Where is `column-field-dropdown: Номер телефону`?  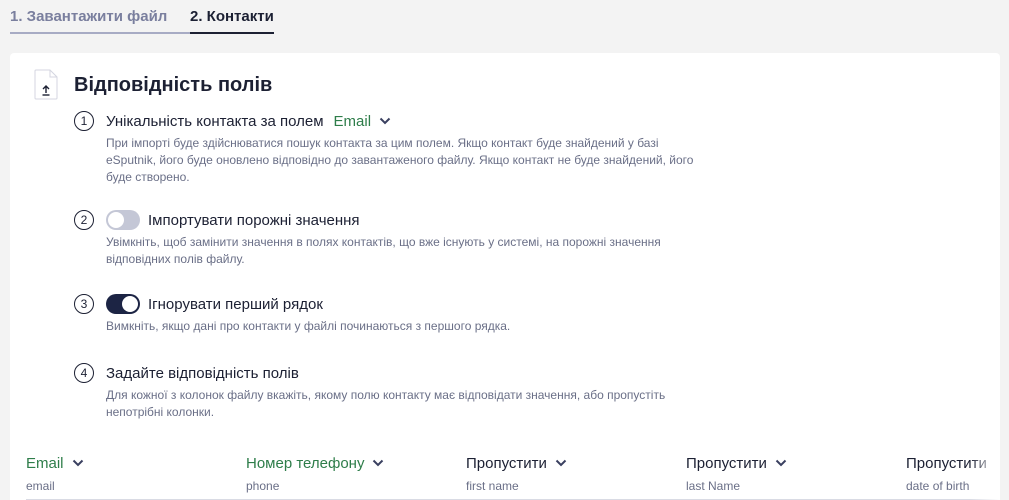
column-field-dropdown: Номер телефону is located at coordinates (346, 463).